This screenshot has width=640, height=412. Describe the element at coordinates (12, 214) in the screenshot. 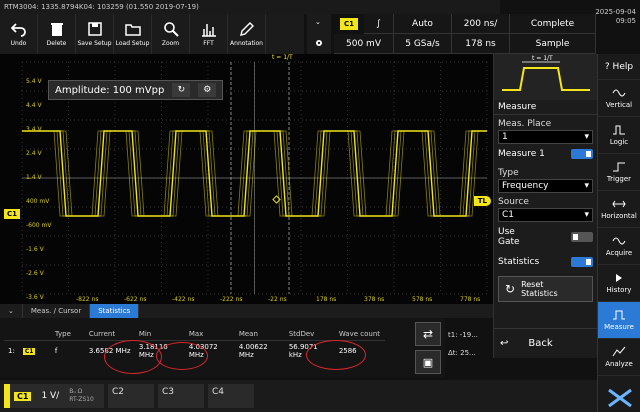

I see `c1-offset-marker: C1` at that location.